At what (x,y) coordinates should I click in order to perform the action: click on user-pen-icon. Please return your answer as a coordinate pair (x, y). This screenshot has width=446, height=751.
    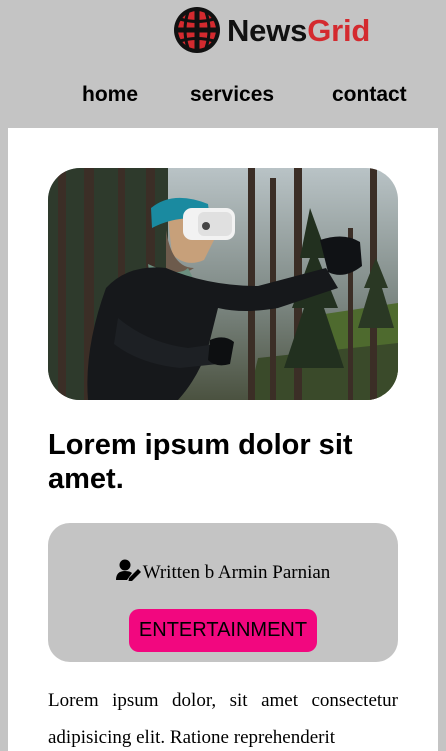
    Looking at the image, I should click on (128, 570).